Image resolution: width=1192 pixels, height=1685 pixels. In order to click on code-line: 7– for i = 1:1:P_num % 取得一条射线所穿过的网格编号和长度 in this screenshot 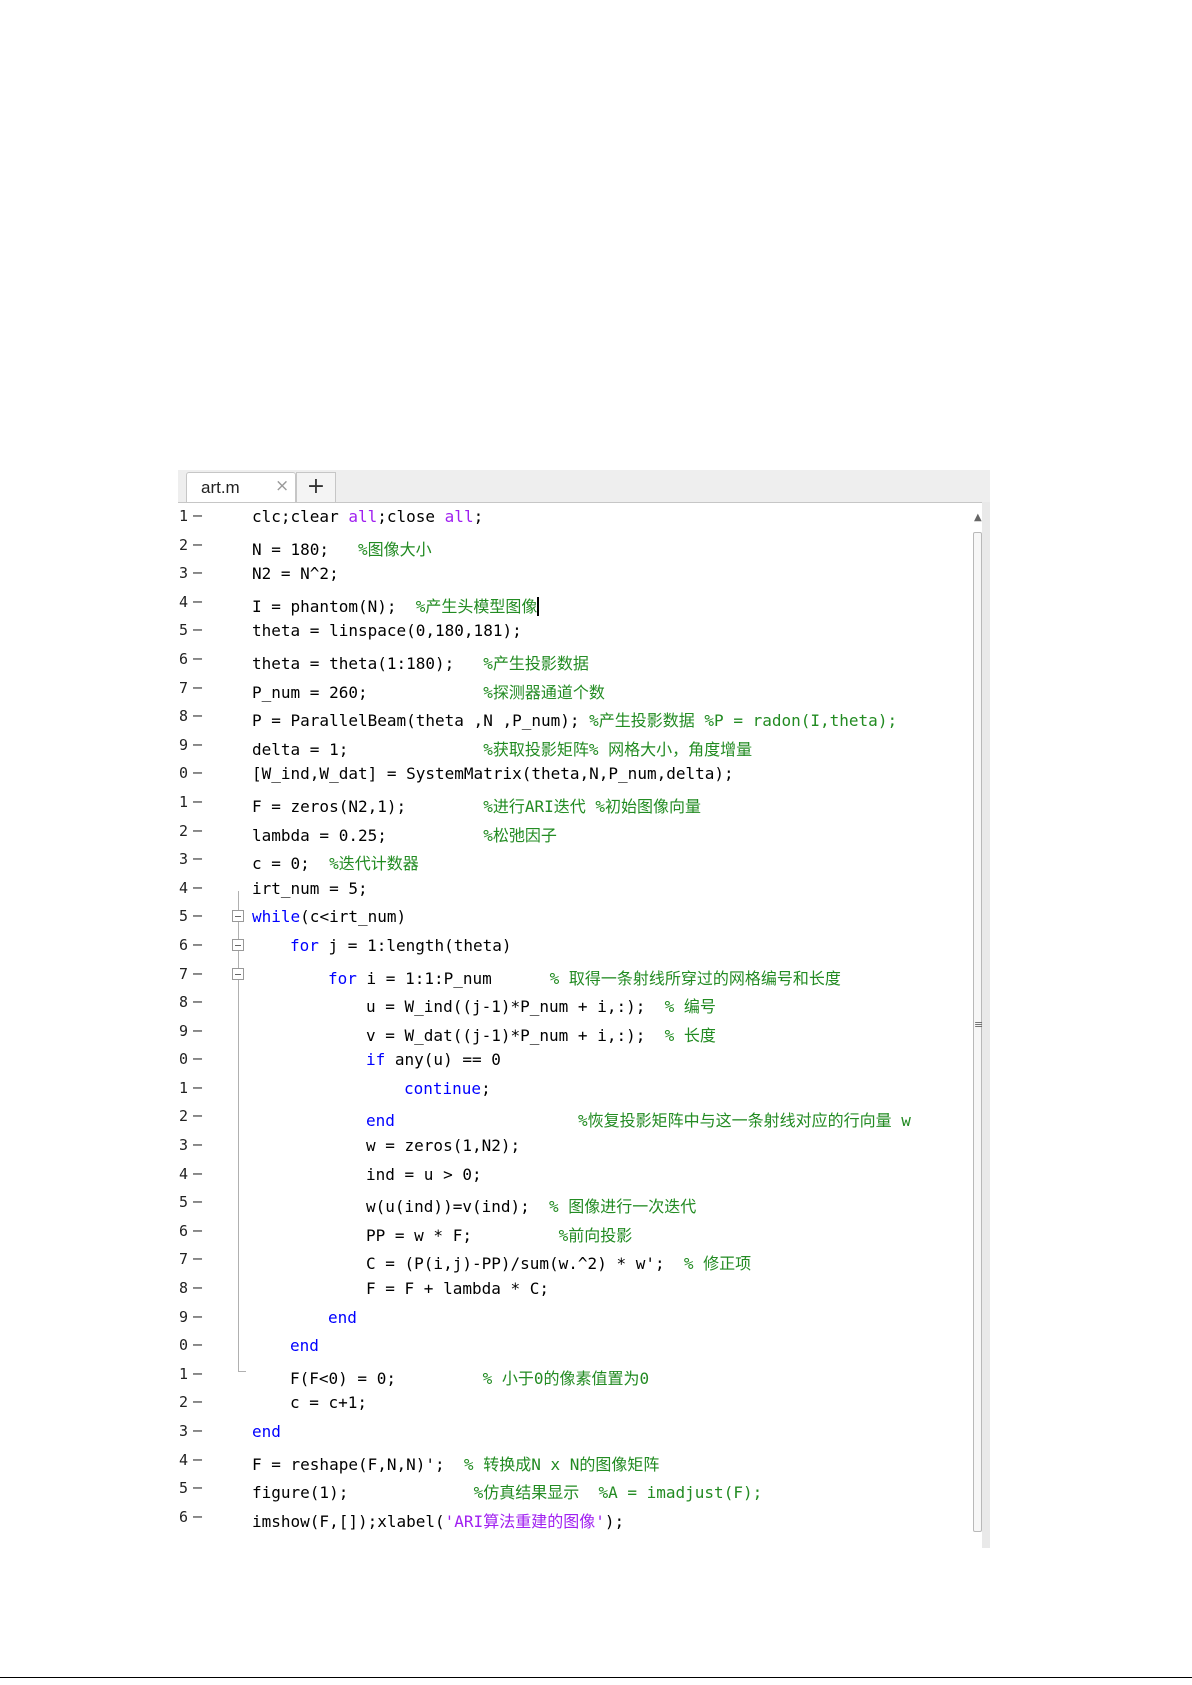, I will do `click(575, 975)`.